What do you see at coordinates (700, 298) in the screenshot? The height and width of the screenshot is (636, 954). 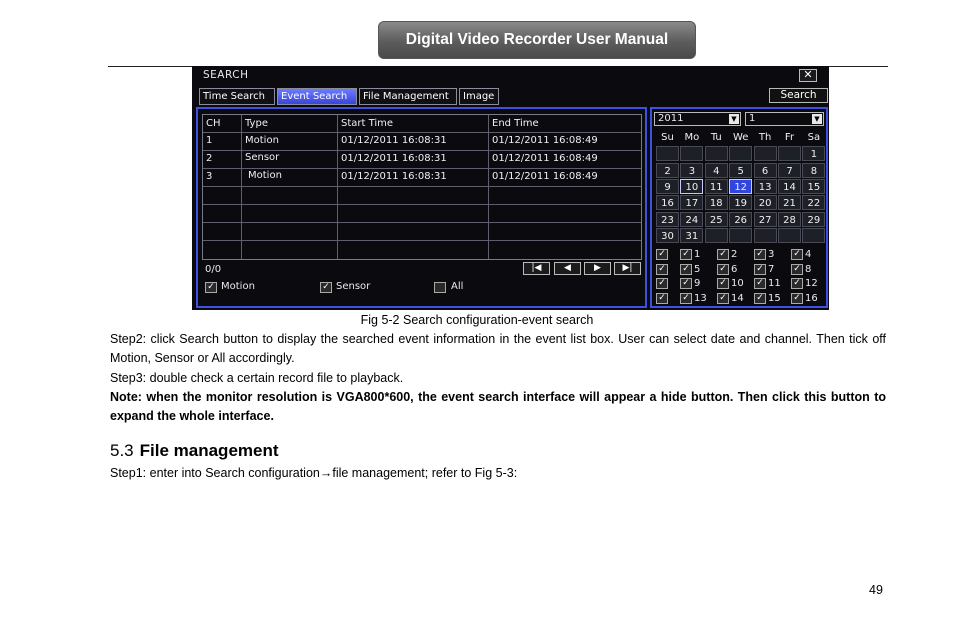 I see `channel-label: 13` at bounding box center [700, 298].